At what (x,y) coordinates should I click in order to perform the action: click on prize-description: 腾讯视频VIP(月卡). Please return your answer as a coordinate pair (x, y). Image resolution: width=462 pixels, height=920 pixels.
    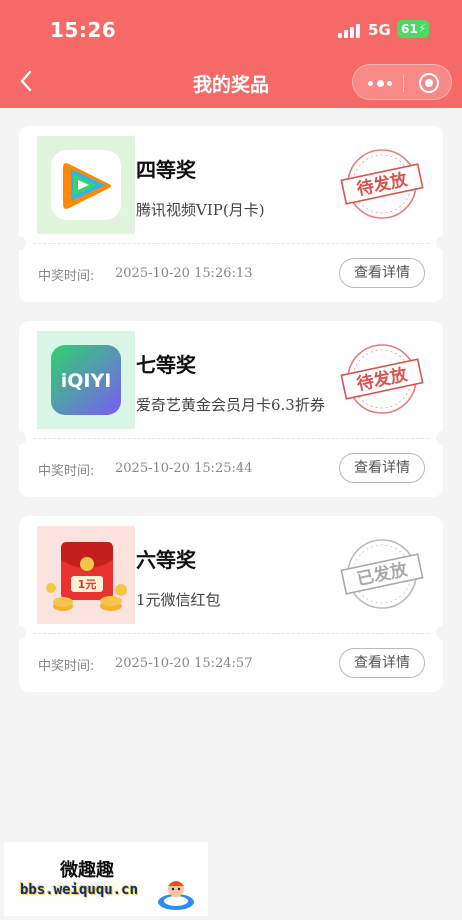
    Looking at the image, I should click on (200, 210).